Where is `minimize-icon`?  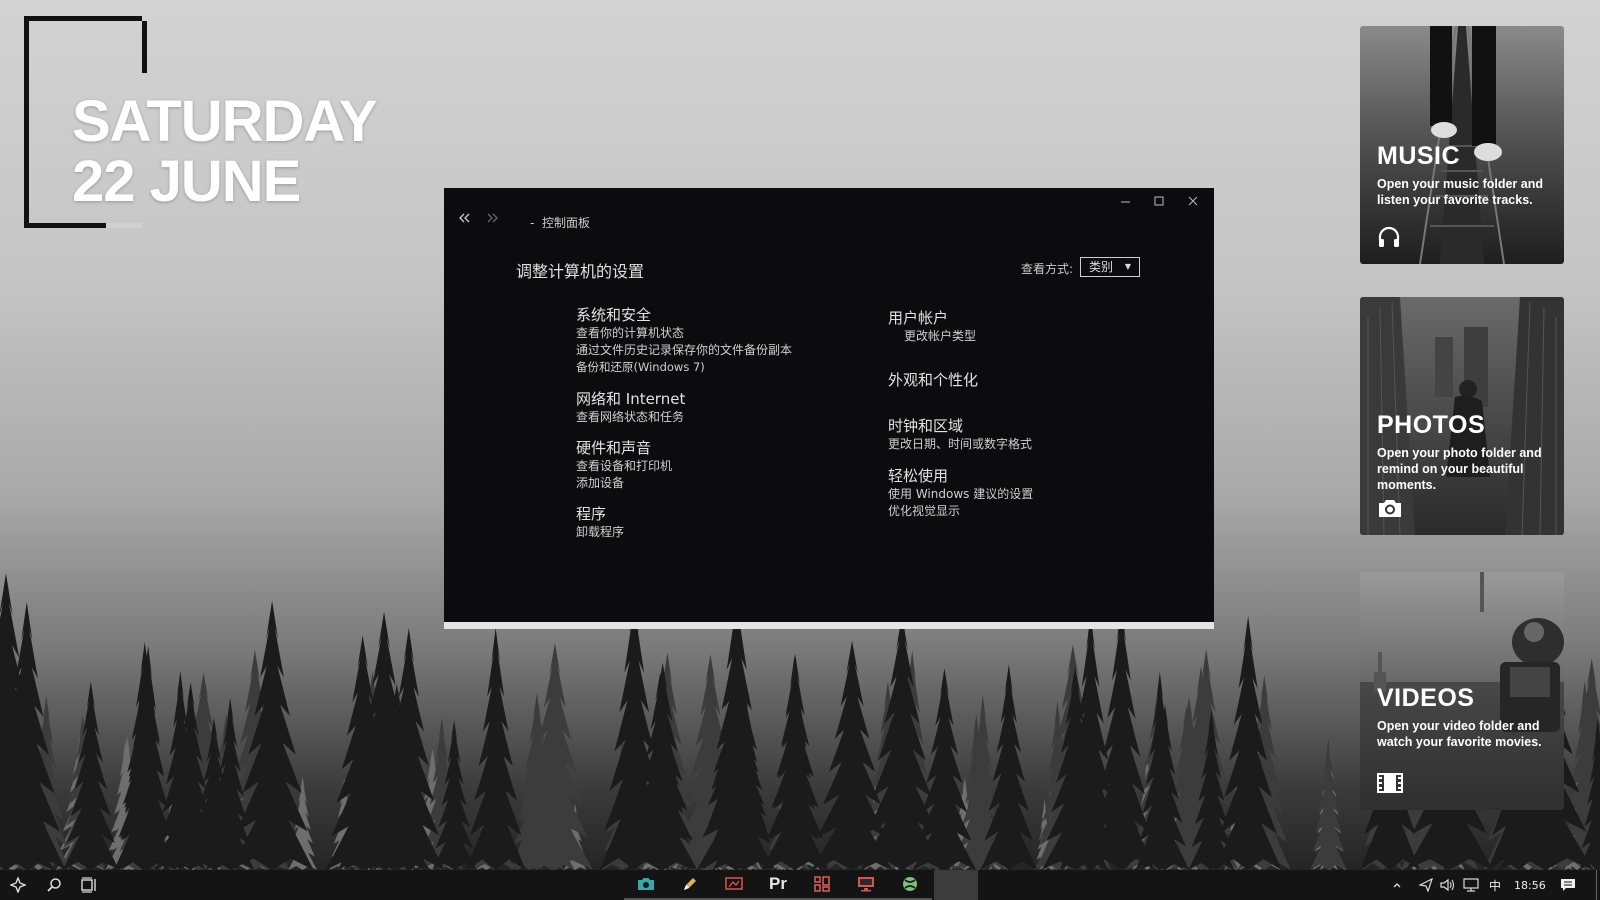
minimize-icon is located at coordinates (1125, 202).